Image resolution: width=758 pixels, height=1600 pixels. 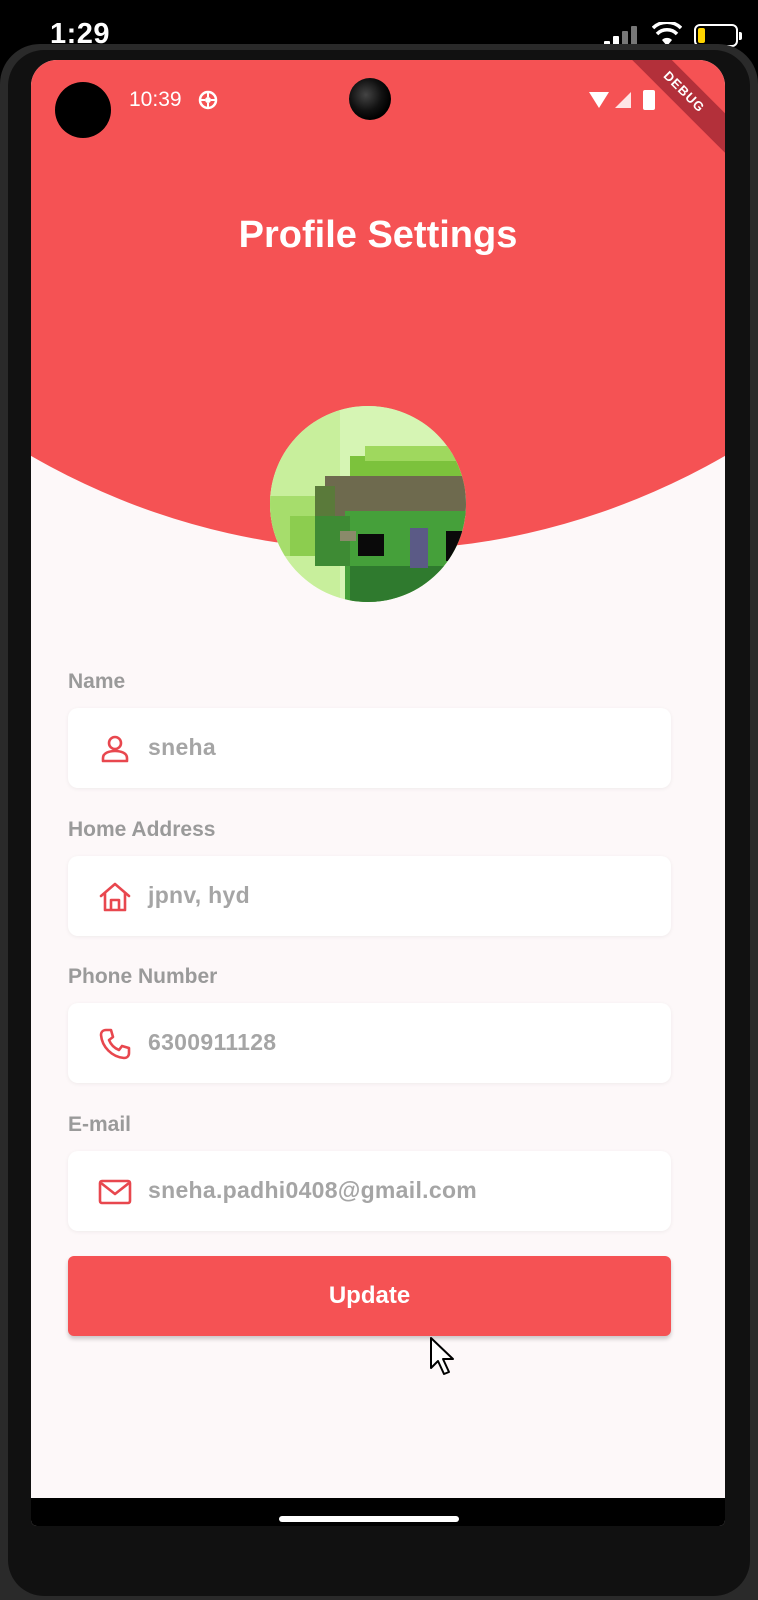 I want to click on battery-icon, so click(x=649, y=100).